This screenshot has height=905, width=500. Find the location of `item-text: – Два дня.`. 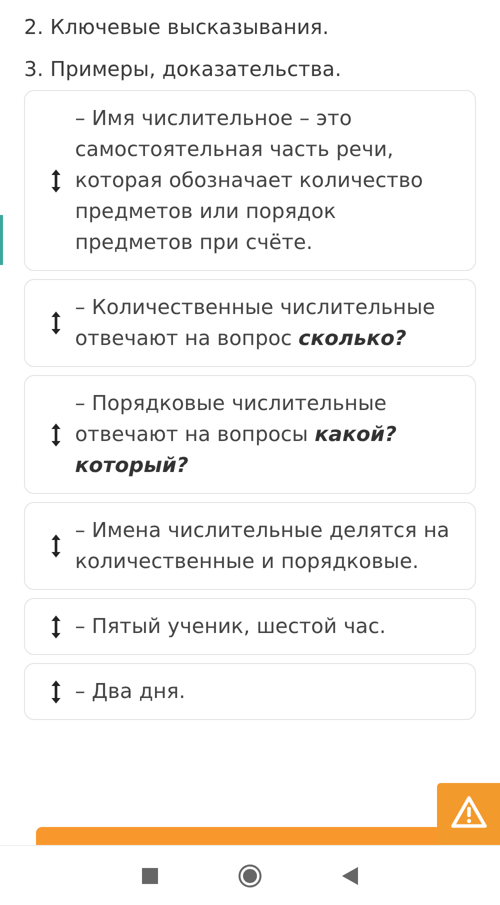

item-text: – Два дня. is located at coordinates (130, 691).